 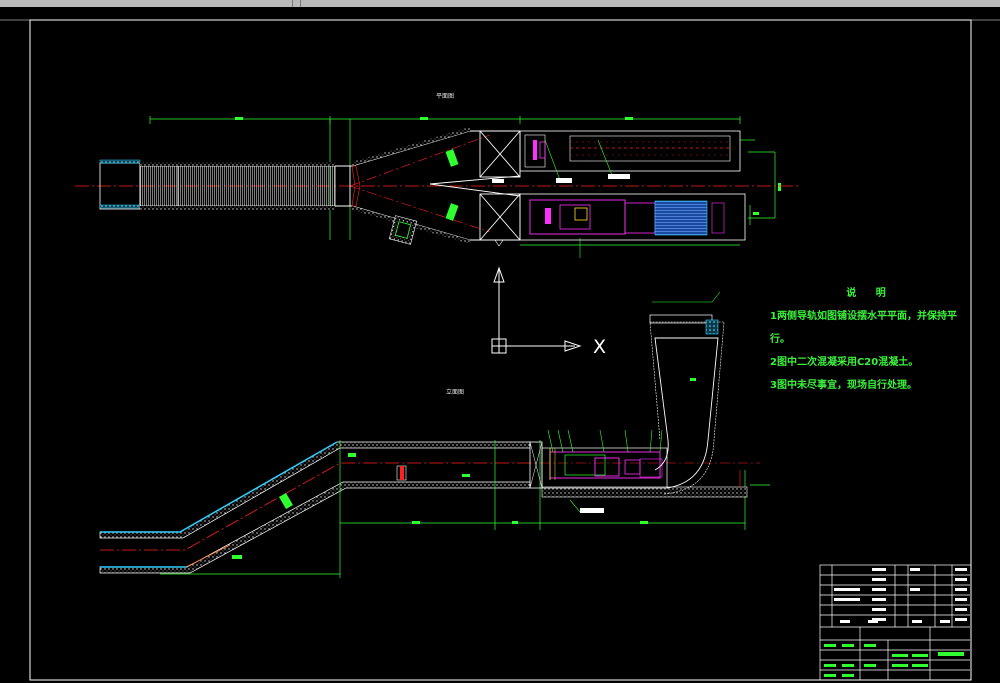 What do you see at coordinates (500, 3) in the screenshot?
I see `window-top-bar` at bounding box center [500, 3].